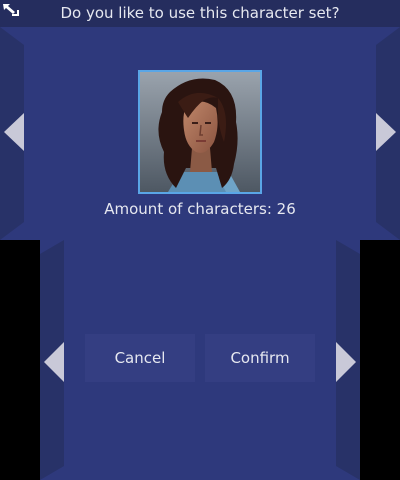 Image resolution: width=400 pixels, height=480 pixels. What do you see at coordinates (140, 358) in the screenshot?
I see `cancel-button: Cancel` at bounding box center [140, 358].